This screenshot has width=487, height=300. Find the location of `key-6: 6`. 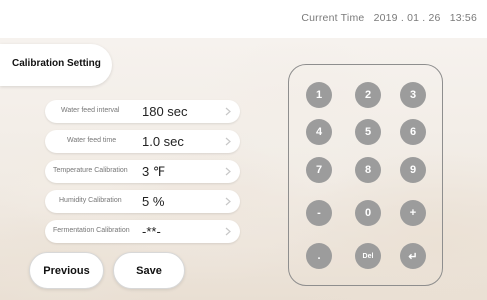

key-6: 6 is located at coordinates (413, 132).